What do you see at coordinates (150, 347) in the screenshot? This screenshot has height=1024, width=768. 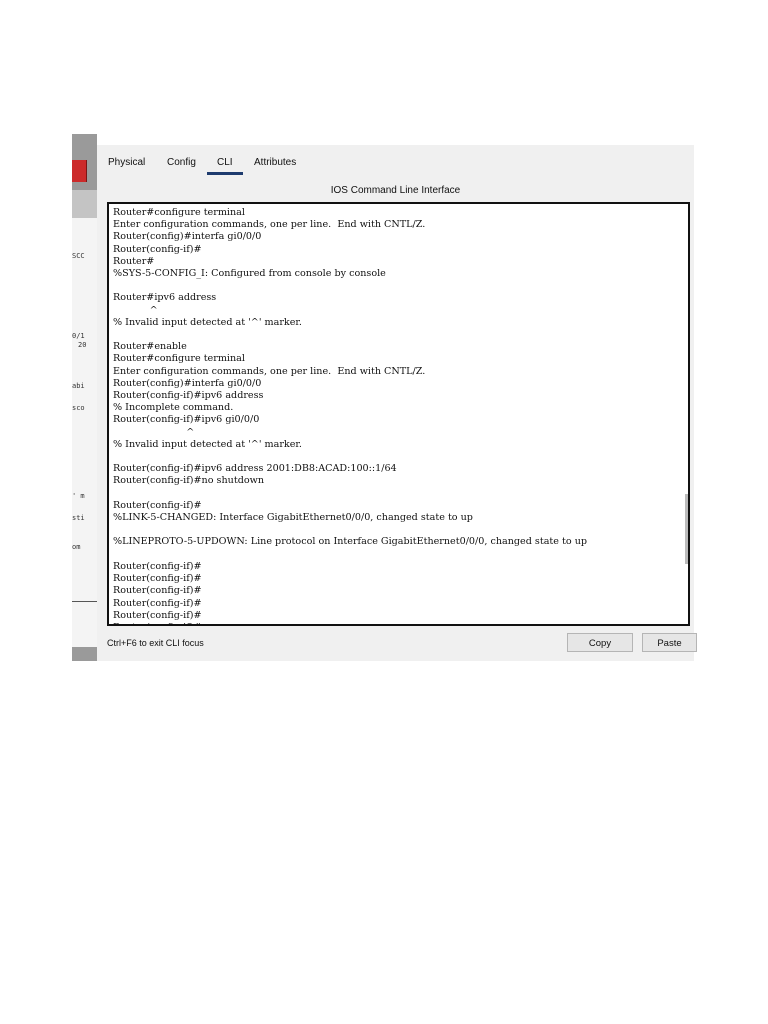 I see `terminal-line: Router#enable` at bounding box center [150, 347].